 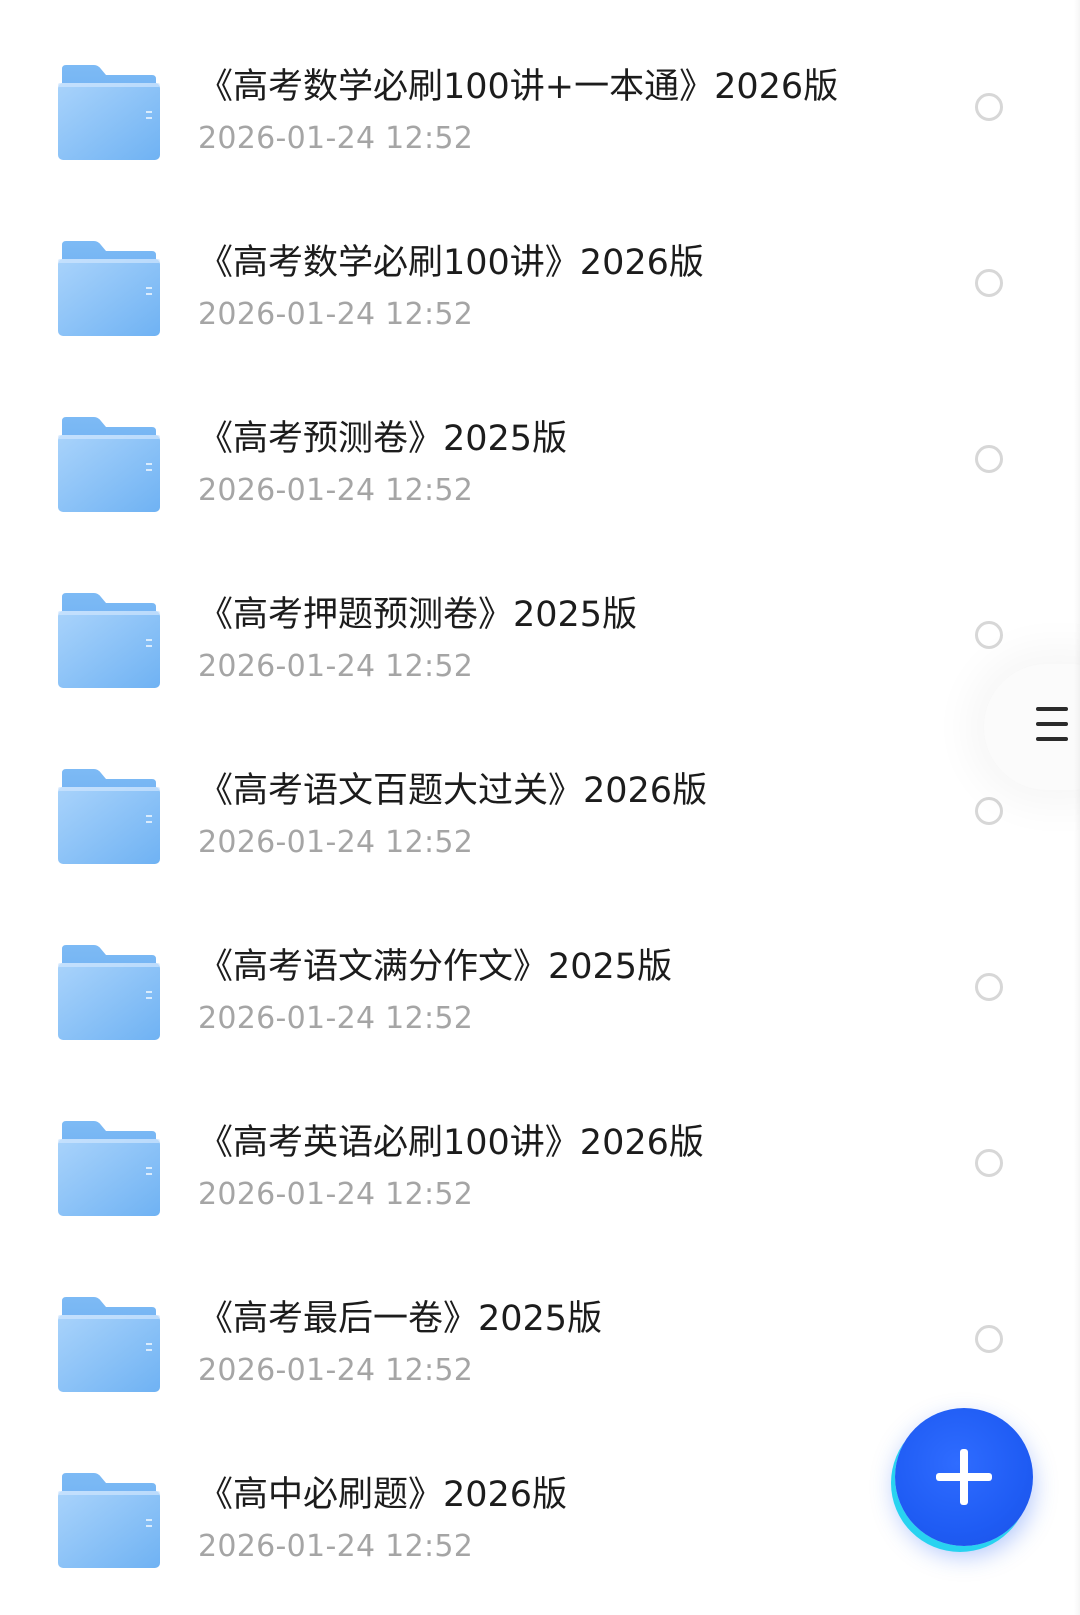 What do you see at coordinates (540, 641) in the screenshot?
I see `file-row: 《高考押题预测卷》2025版 2026-01-24 12:52` at bounding box center [540, 641].